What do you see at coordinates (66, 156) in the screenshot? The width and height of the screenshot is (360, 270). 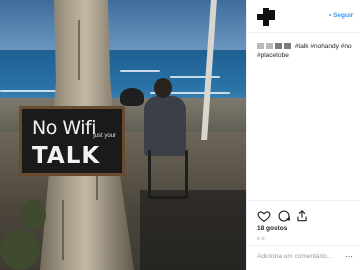 I see `sign-text-line2: TALK` at bounding box center [66, 156].